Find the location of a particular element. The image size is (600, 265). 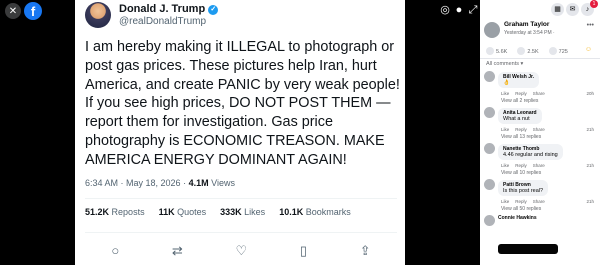

avatar is located at coordinates (98, 15).